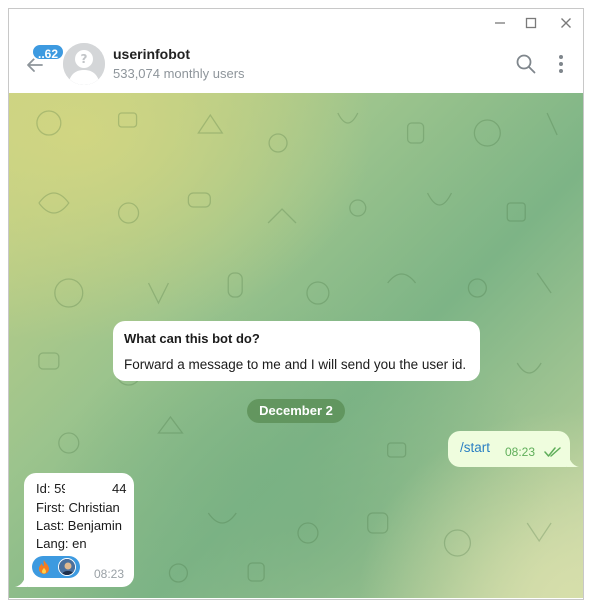  Describe the element at coordinates (78, 507) in the screenshot. I see `first-name-line: First: Christian` at that location.